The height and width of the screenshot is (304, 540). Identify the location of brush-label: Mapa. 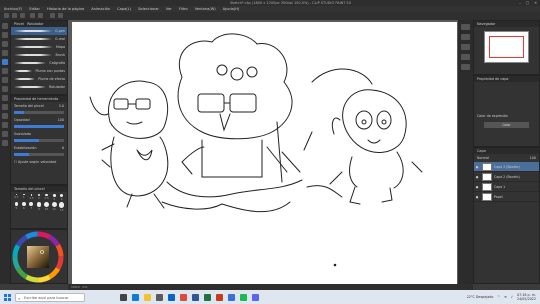
(60, 47).